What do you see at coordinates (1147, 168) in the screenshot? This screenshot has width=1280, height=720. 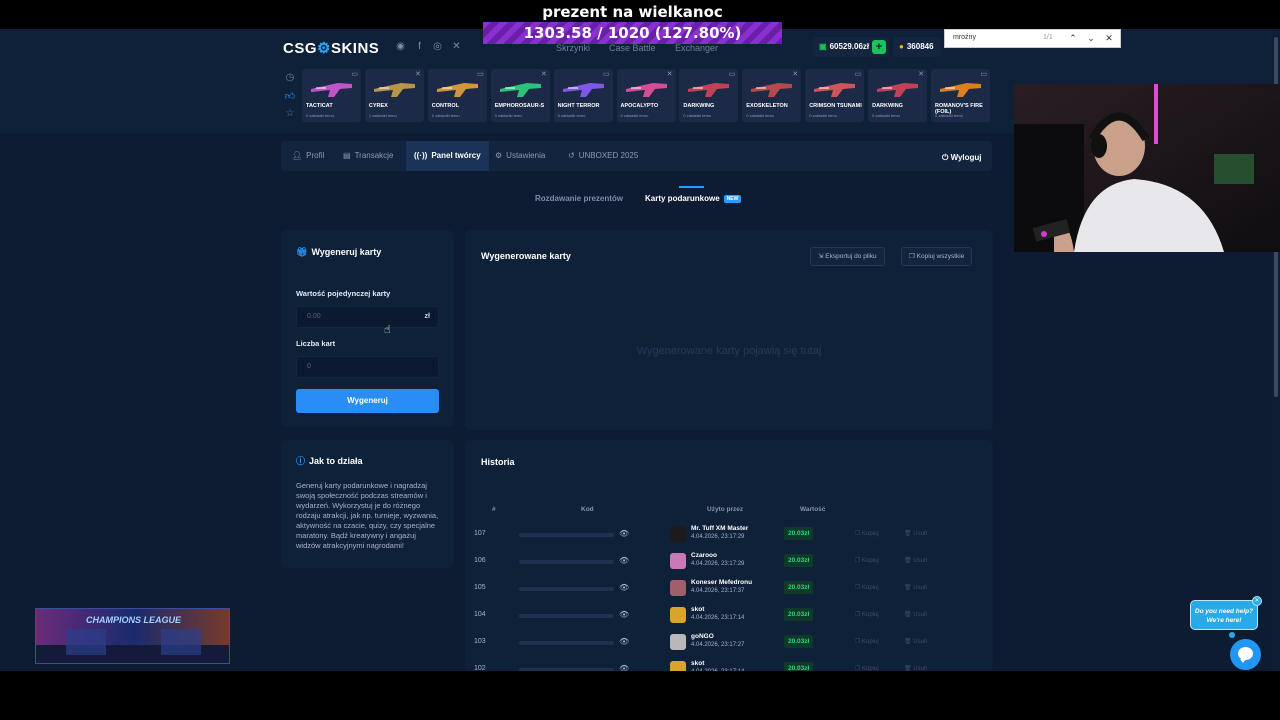 I see `webcam-feed` at bounding box center [1147, 168].